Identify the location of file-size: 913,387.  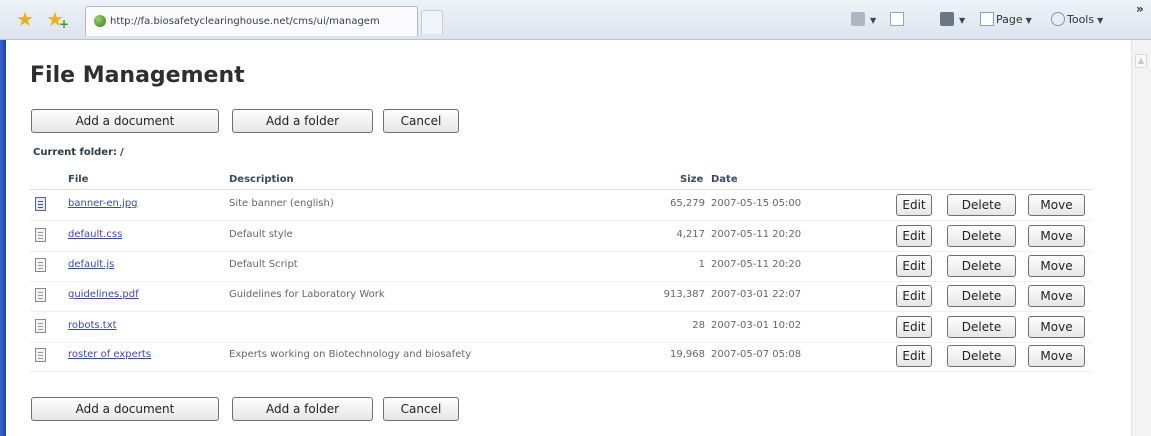
(684, 294).